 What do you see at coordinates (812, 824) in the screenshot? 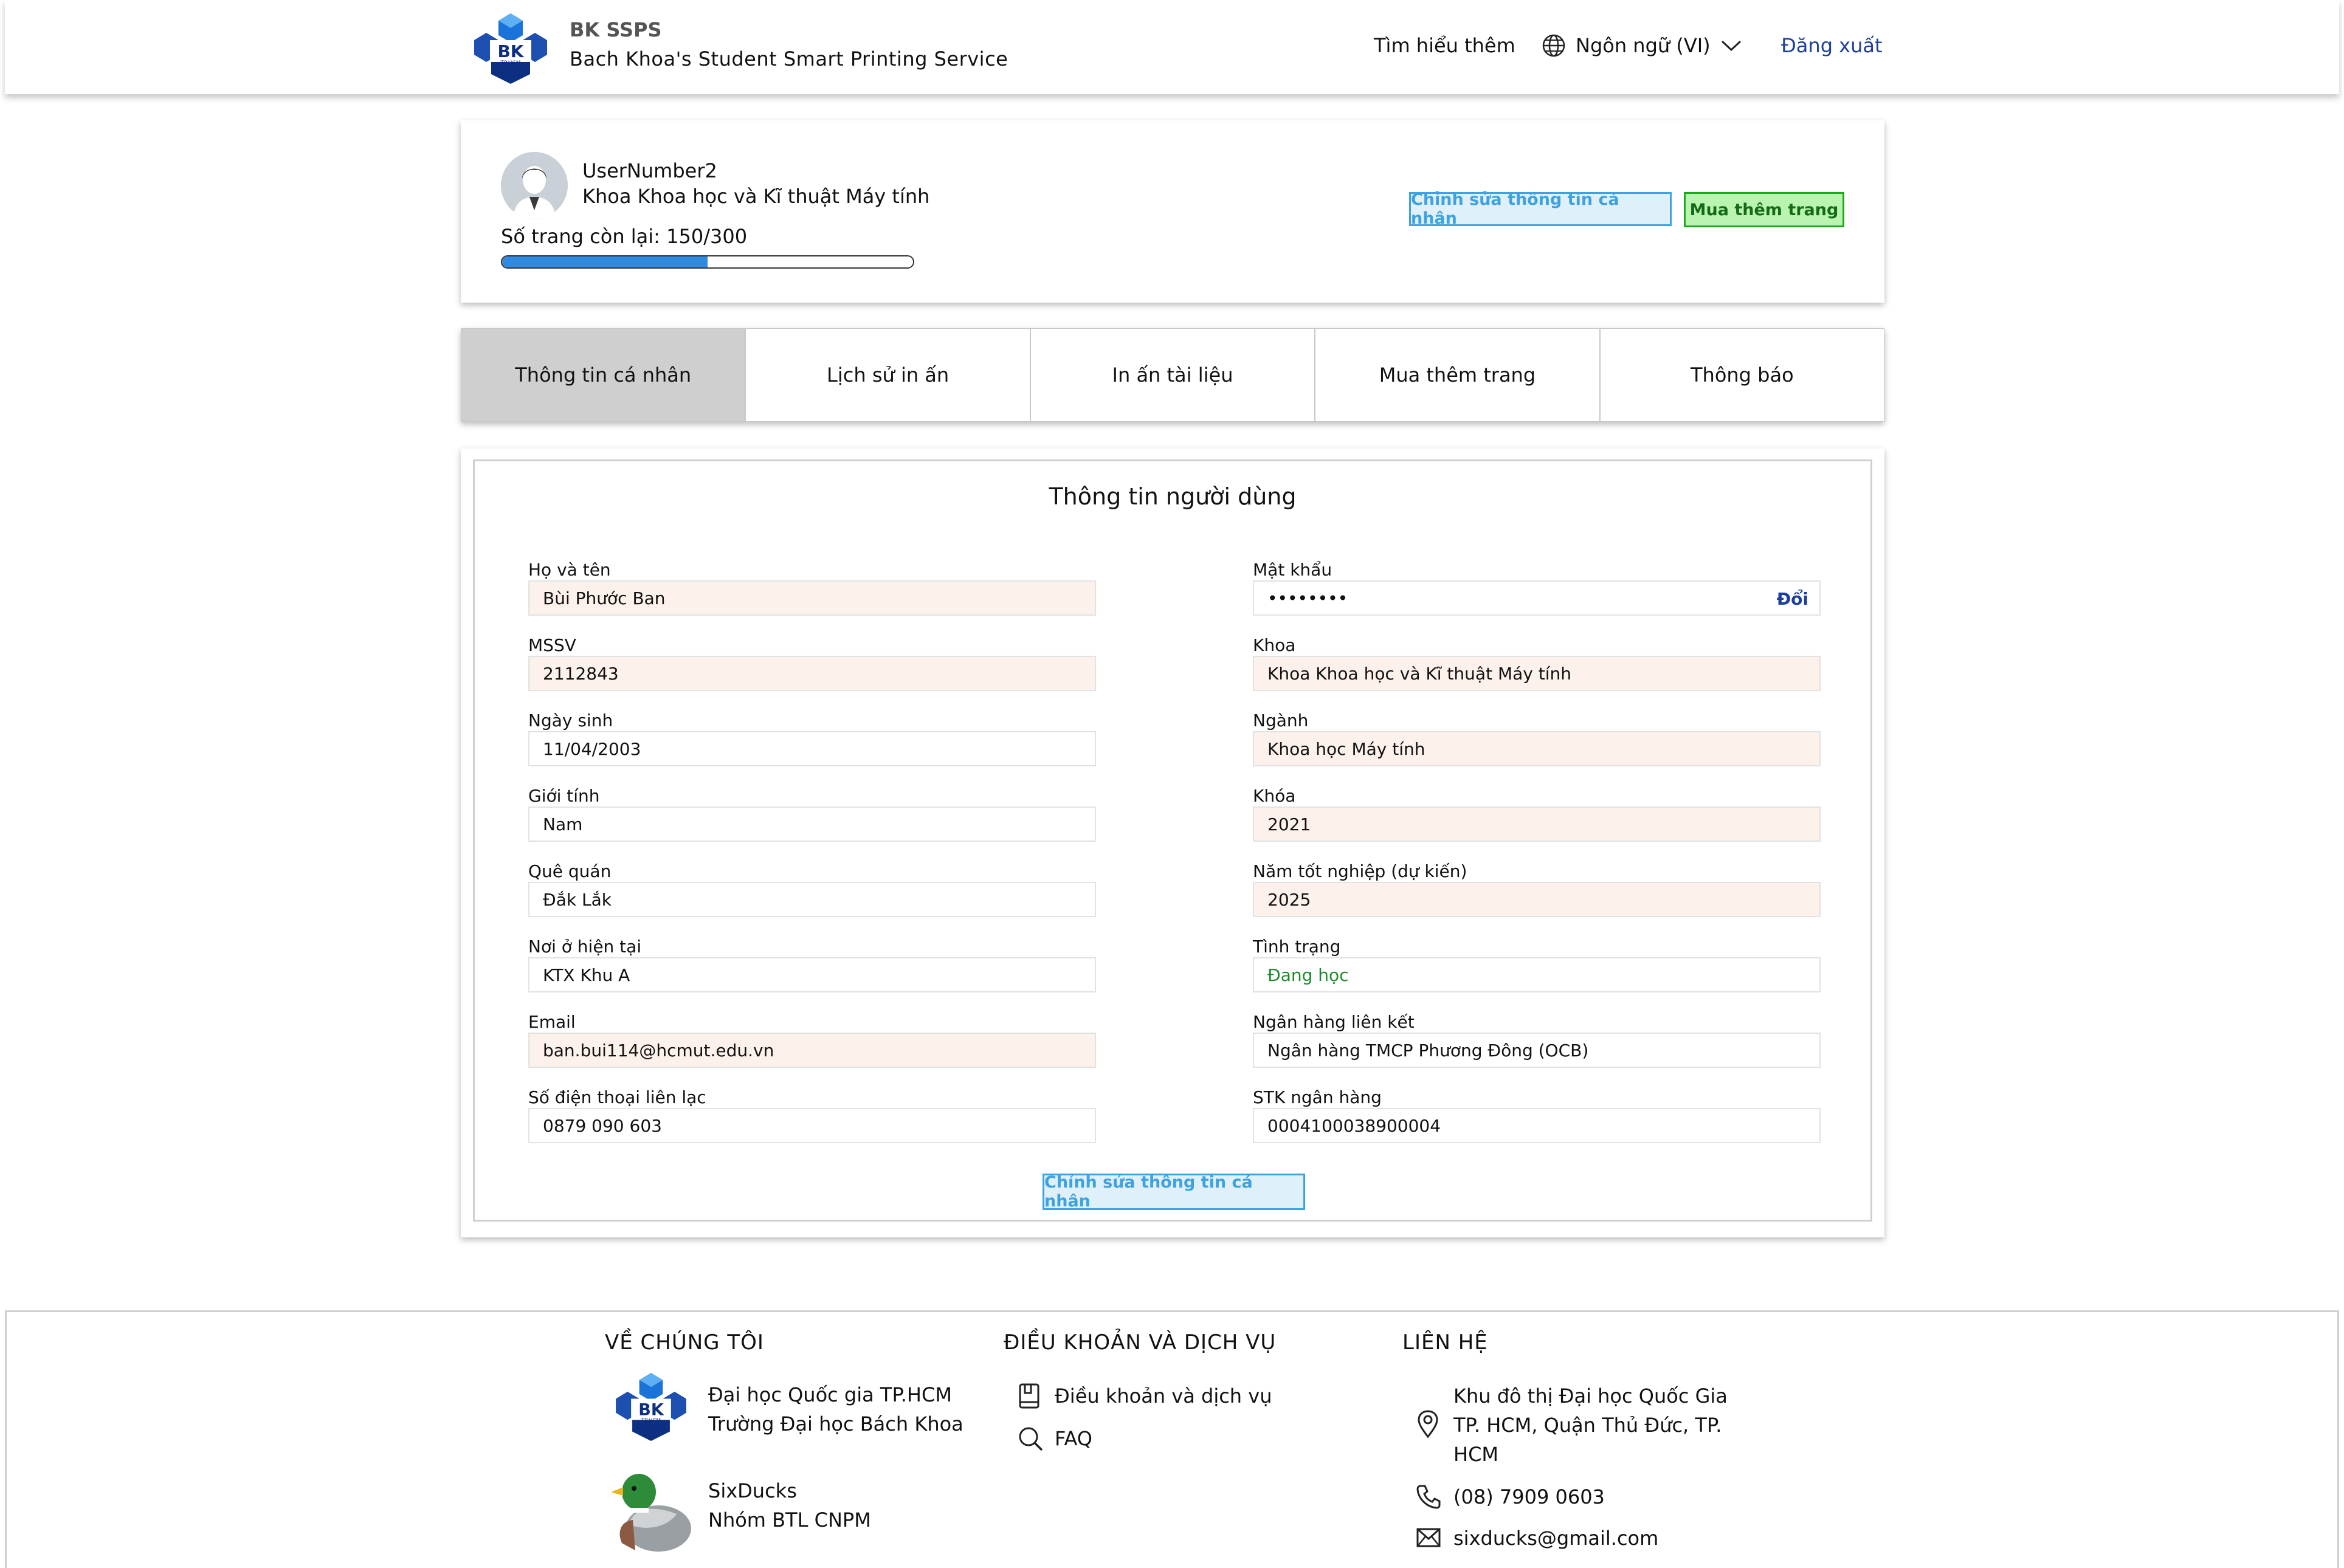
I see `gender-field: Nam` at bounding box center [812, 824].